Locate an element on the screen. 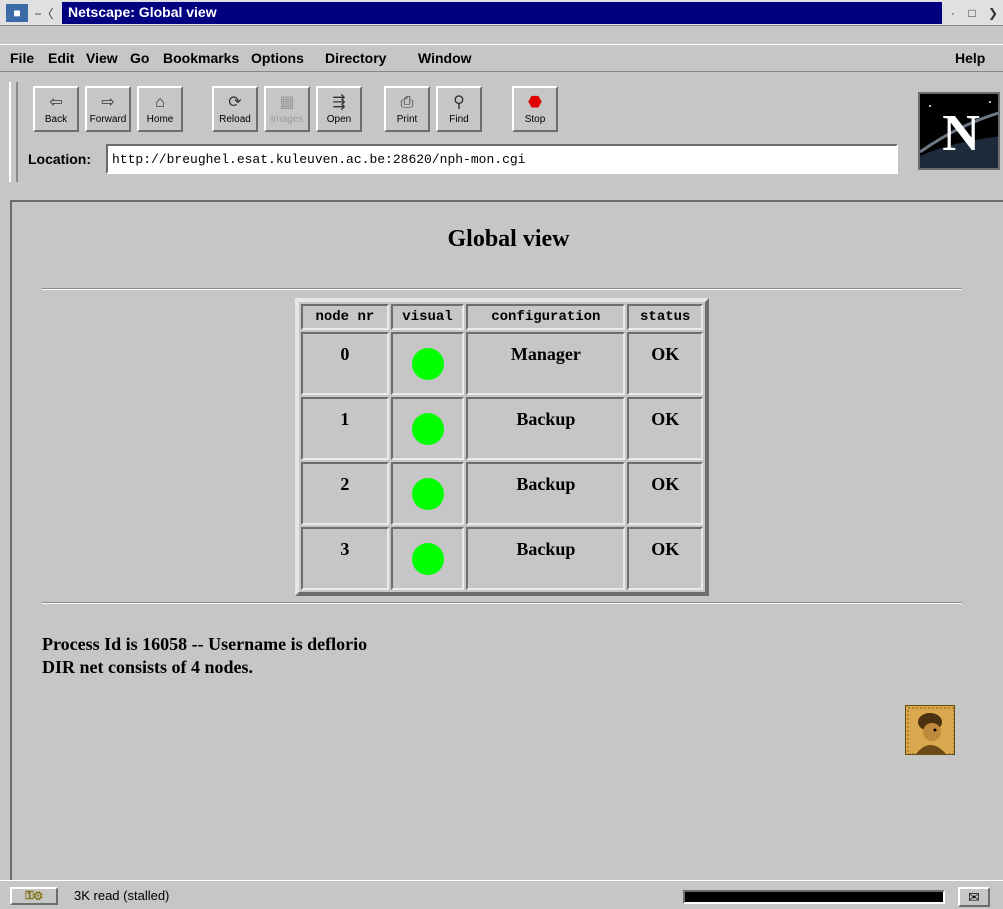 The image size is (1003, 909). home-button-label: Home is located at coordinates (160, 119).